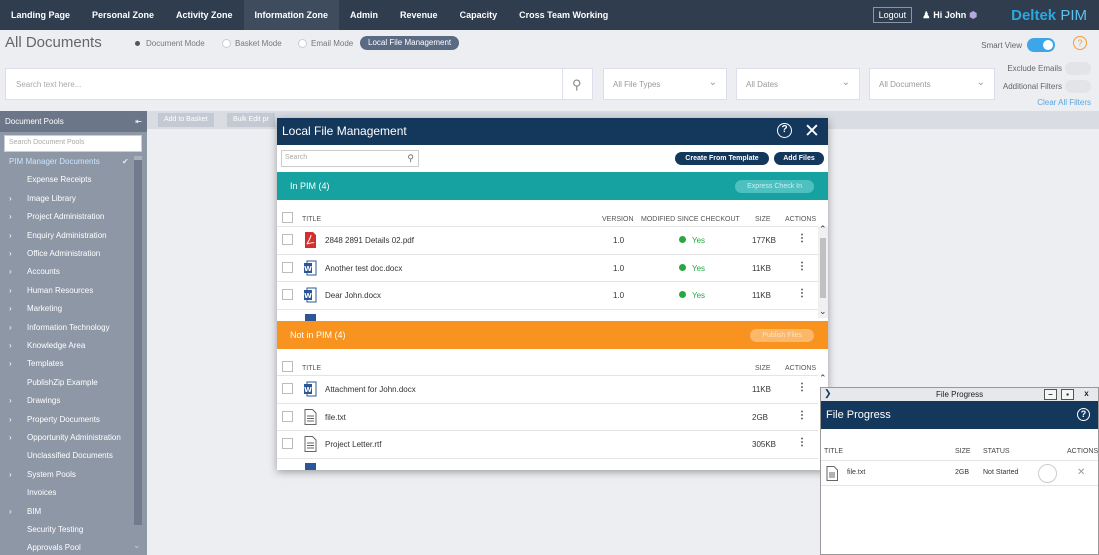 The height and width of the screenshot is (555, 1099). What do you see at coordinates (138, 342) in the screenshot?
I see `pool-scrollbar-thumb` at bounding box center [138, 342].